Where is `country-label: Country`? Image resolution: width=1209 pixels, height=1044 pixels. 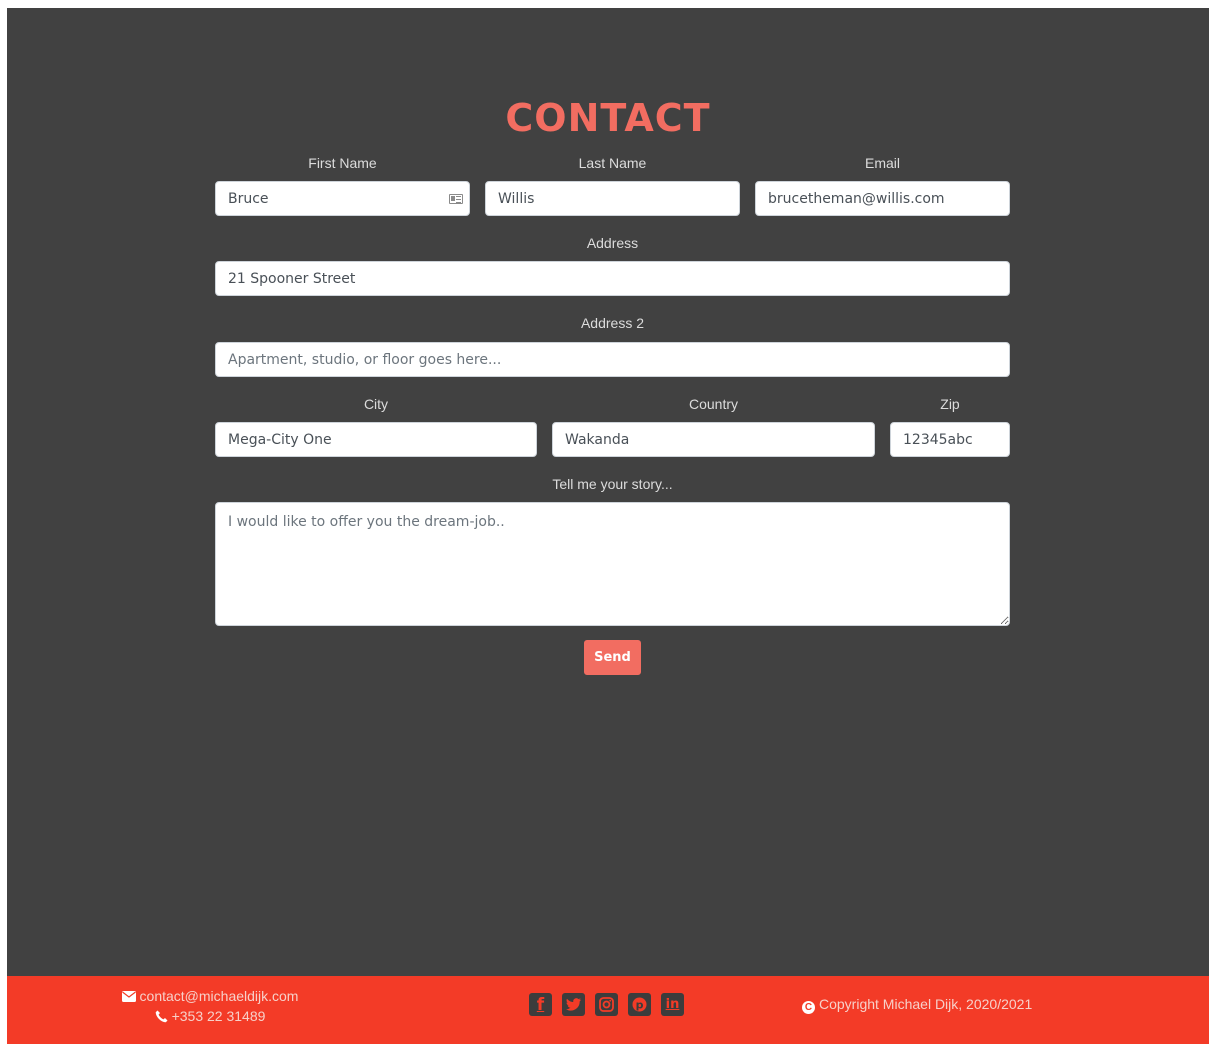 country-label: Country is located at coordinates (713, 404).